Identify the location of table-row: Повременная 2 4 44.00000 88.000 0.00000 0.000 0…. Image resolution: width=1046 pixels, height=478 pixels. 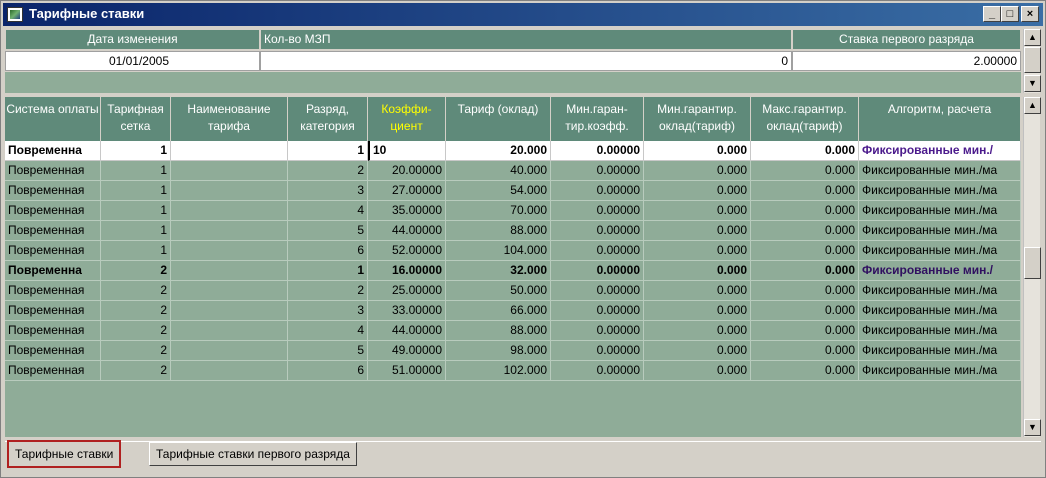
(513, 331).